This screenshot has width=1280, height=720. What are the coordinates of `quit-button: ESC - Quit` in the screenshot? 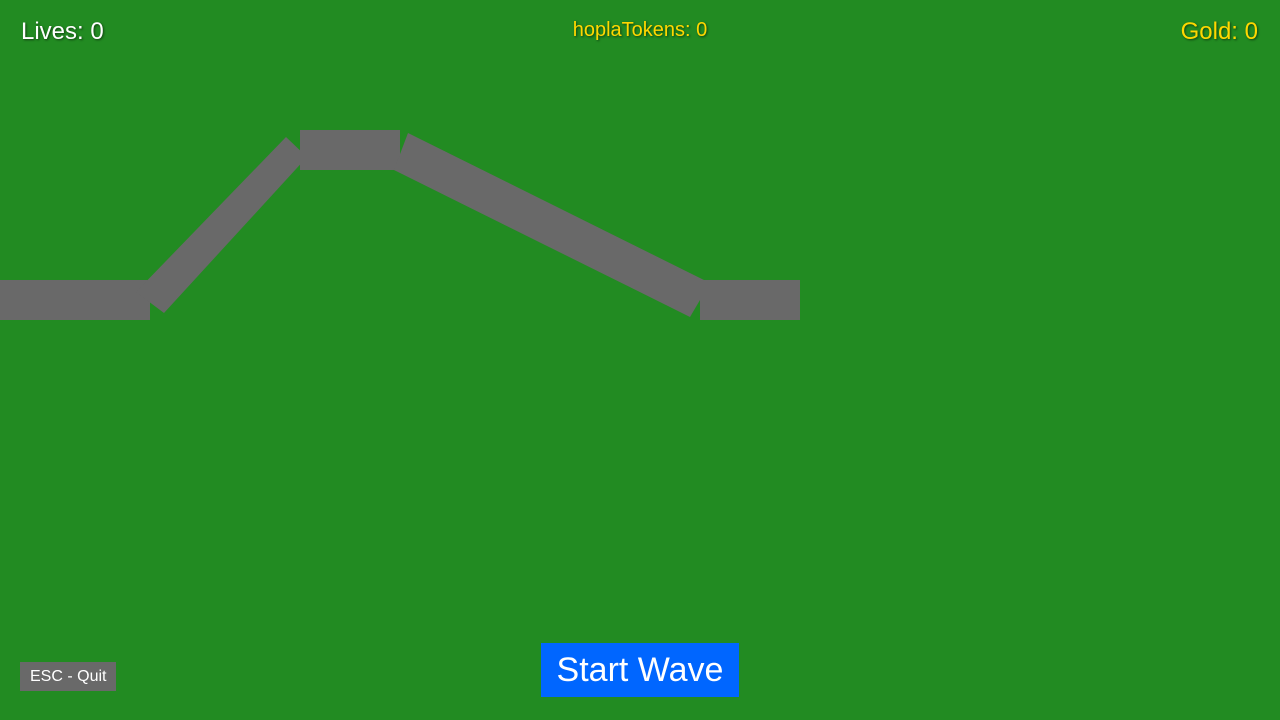 It's located at (68, 676).